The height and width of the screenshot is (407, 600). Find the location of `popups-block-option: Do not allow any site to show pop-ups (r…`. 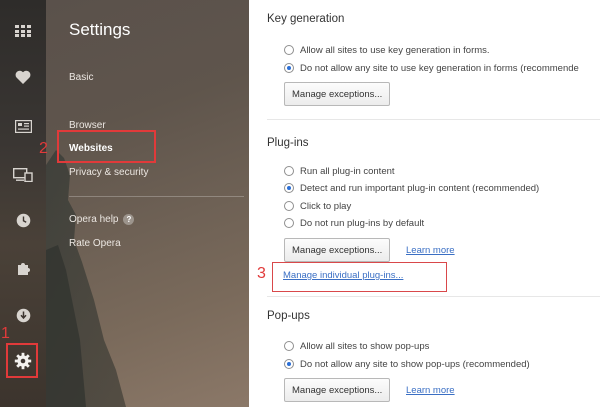

popups-block-option: Do not allow any site to show pop-ups (r… is located at coordinates (407, 364).